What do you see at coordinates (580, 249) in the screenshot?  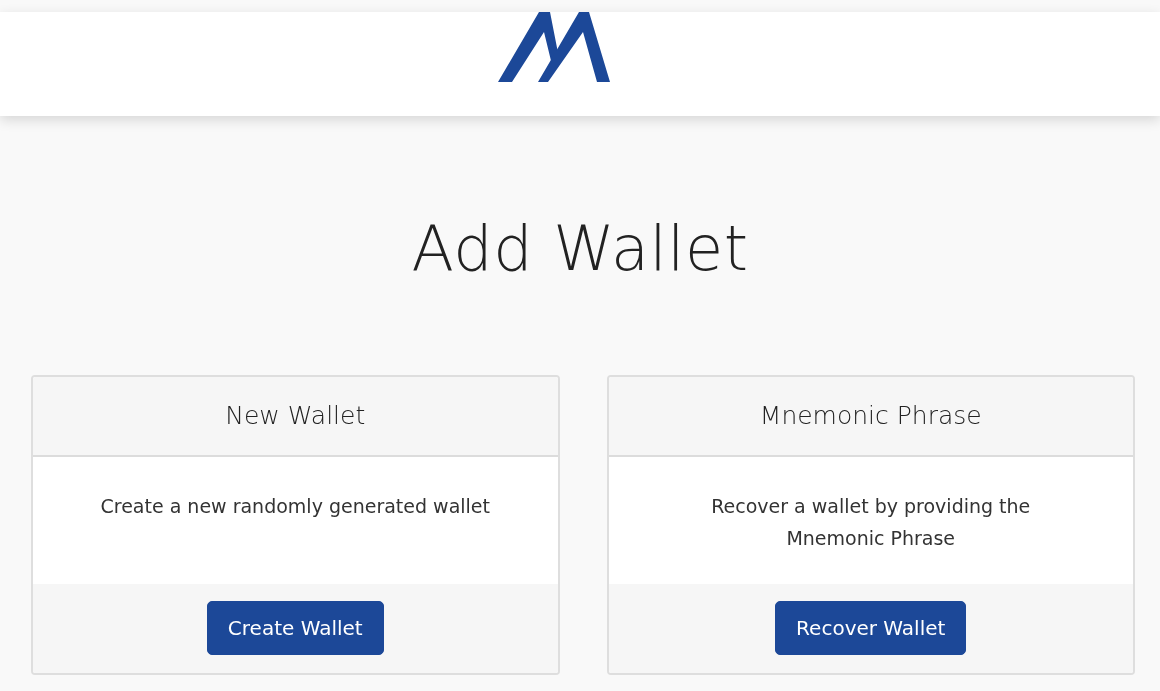 I see `page-title: Add Wallet` at bounding box center [580, 249].